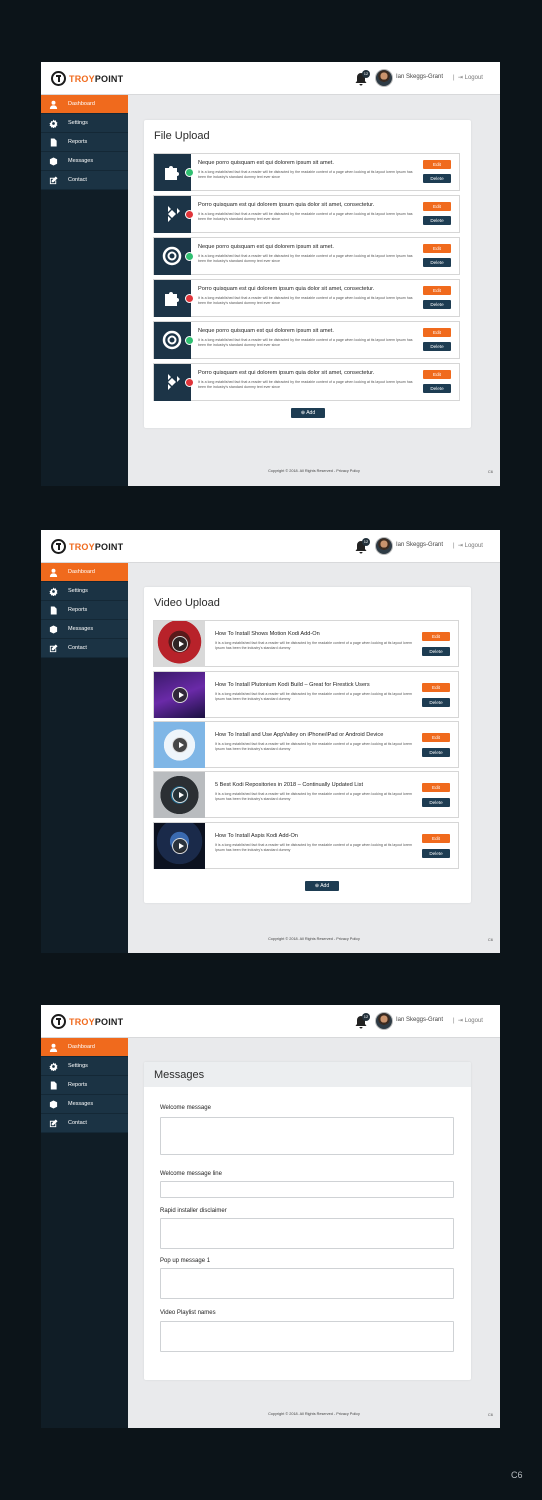 The width and height of the screenshot is (542, 1500). What do you see at coordinates (270, 546) in the screenshot?
I see `top-bar: TROY POINT 12 Ian Skeggs-Grant | ⇥ Logout` at bounding box center [270, 546].